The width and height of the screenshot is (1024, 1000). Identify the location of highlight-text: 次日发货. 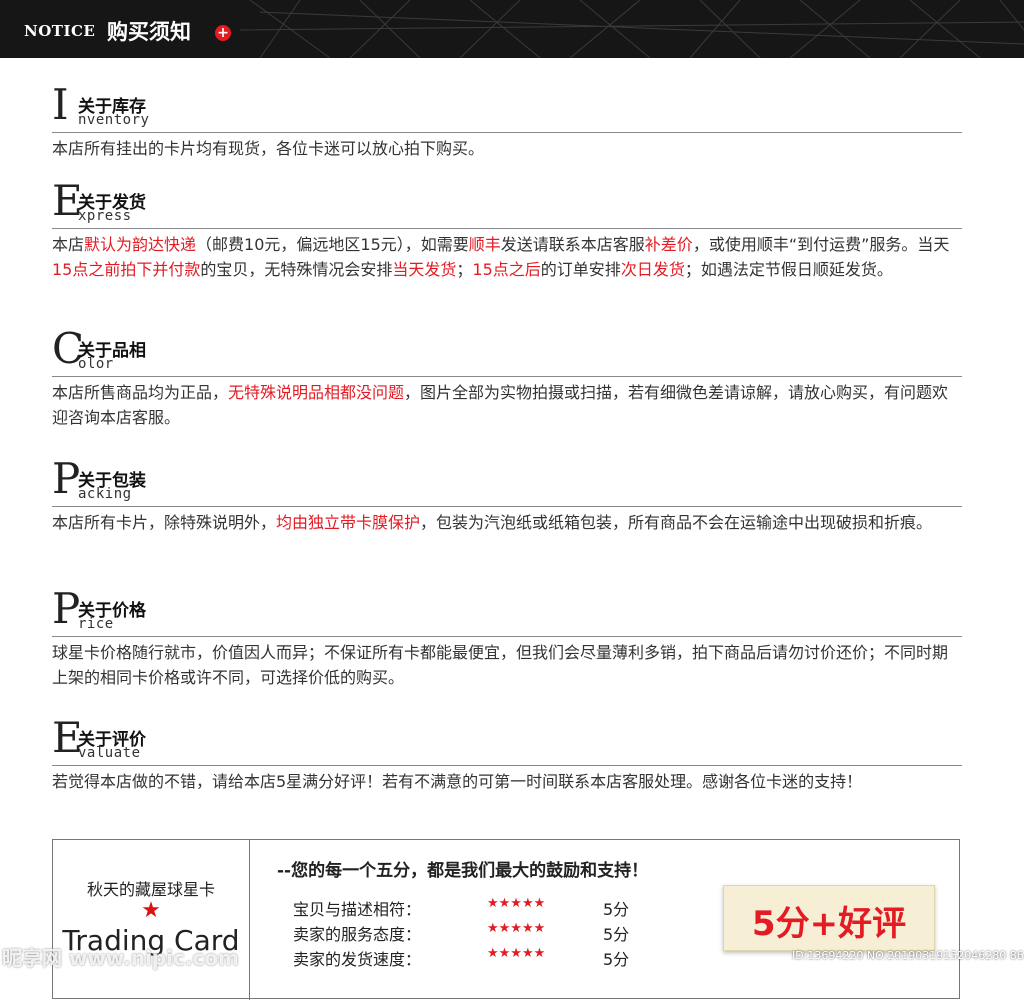
(652, 269).